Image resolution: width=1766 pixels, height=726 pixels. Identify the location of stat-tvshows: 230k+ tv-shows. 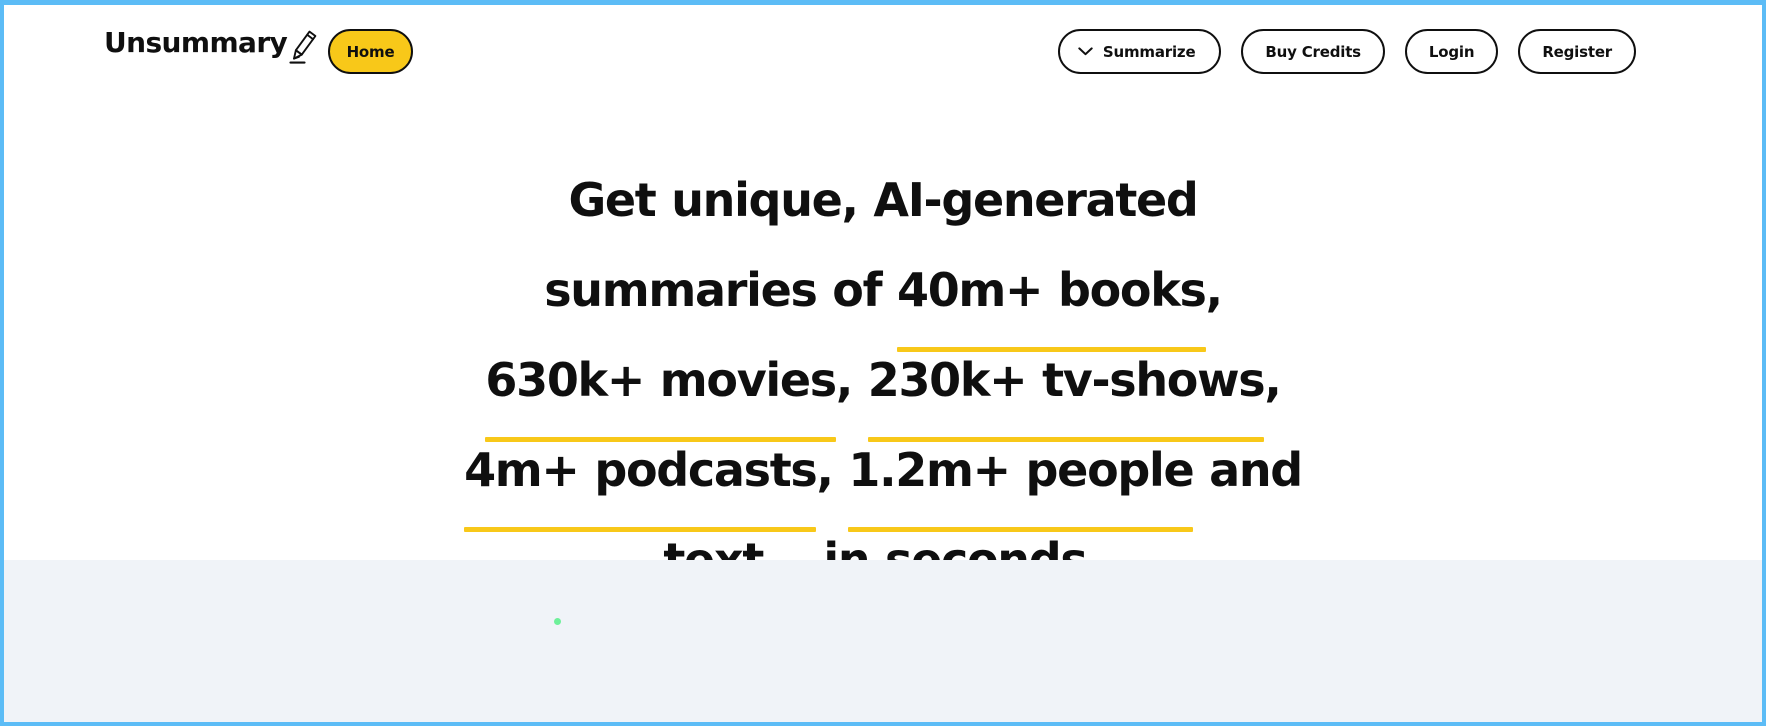
(1066, 388).